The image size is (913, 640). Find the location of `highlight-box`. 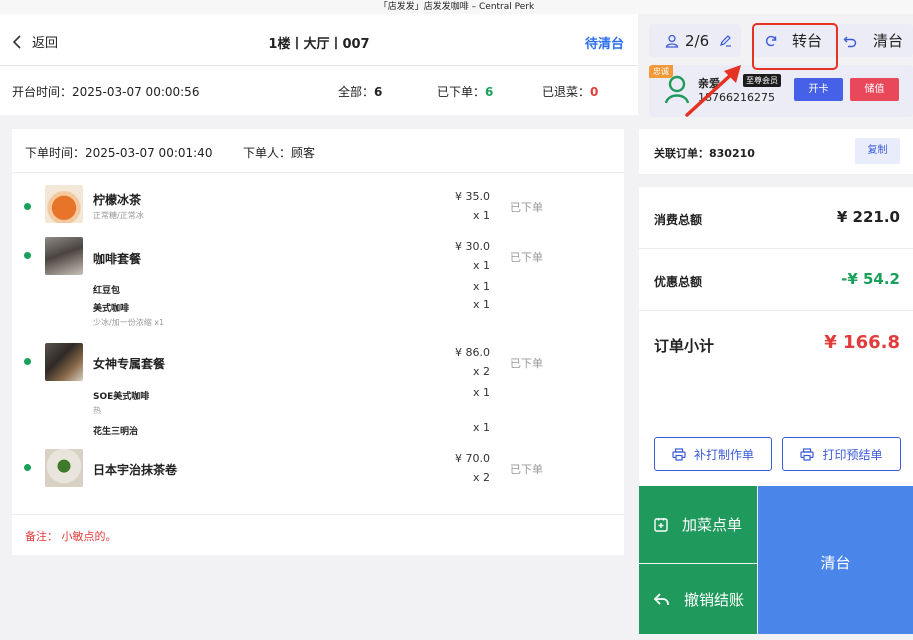

highlight-box is located at coordinates (795, 46).